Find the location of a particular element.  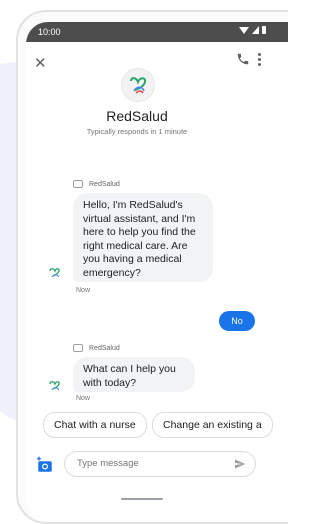

message-input-container is located at coordinates (160, 464).